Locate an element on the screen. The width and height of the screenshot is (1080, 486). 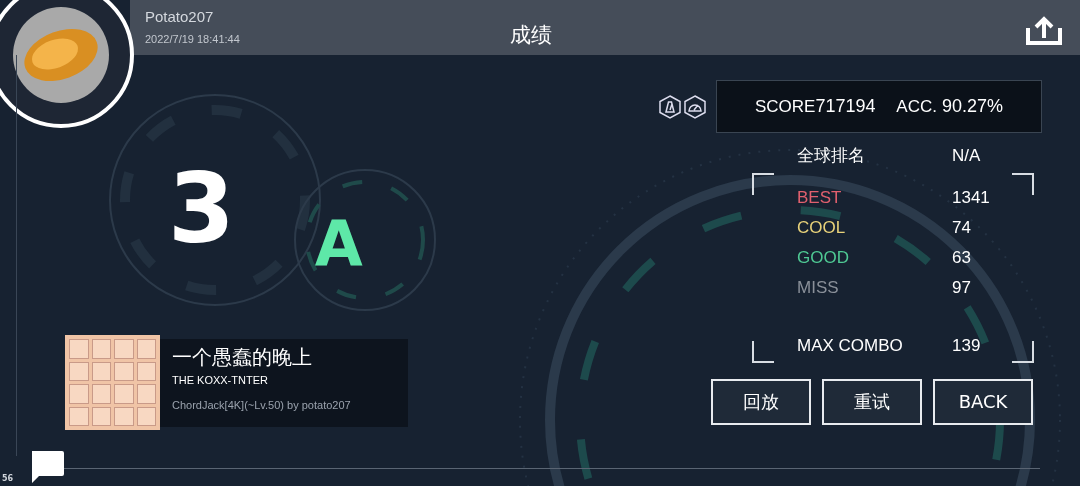
score-label: SCORE is located at coordinates (785, 106).